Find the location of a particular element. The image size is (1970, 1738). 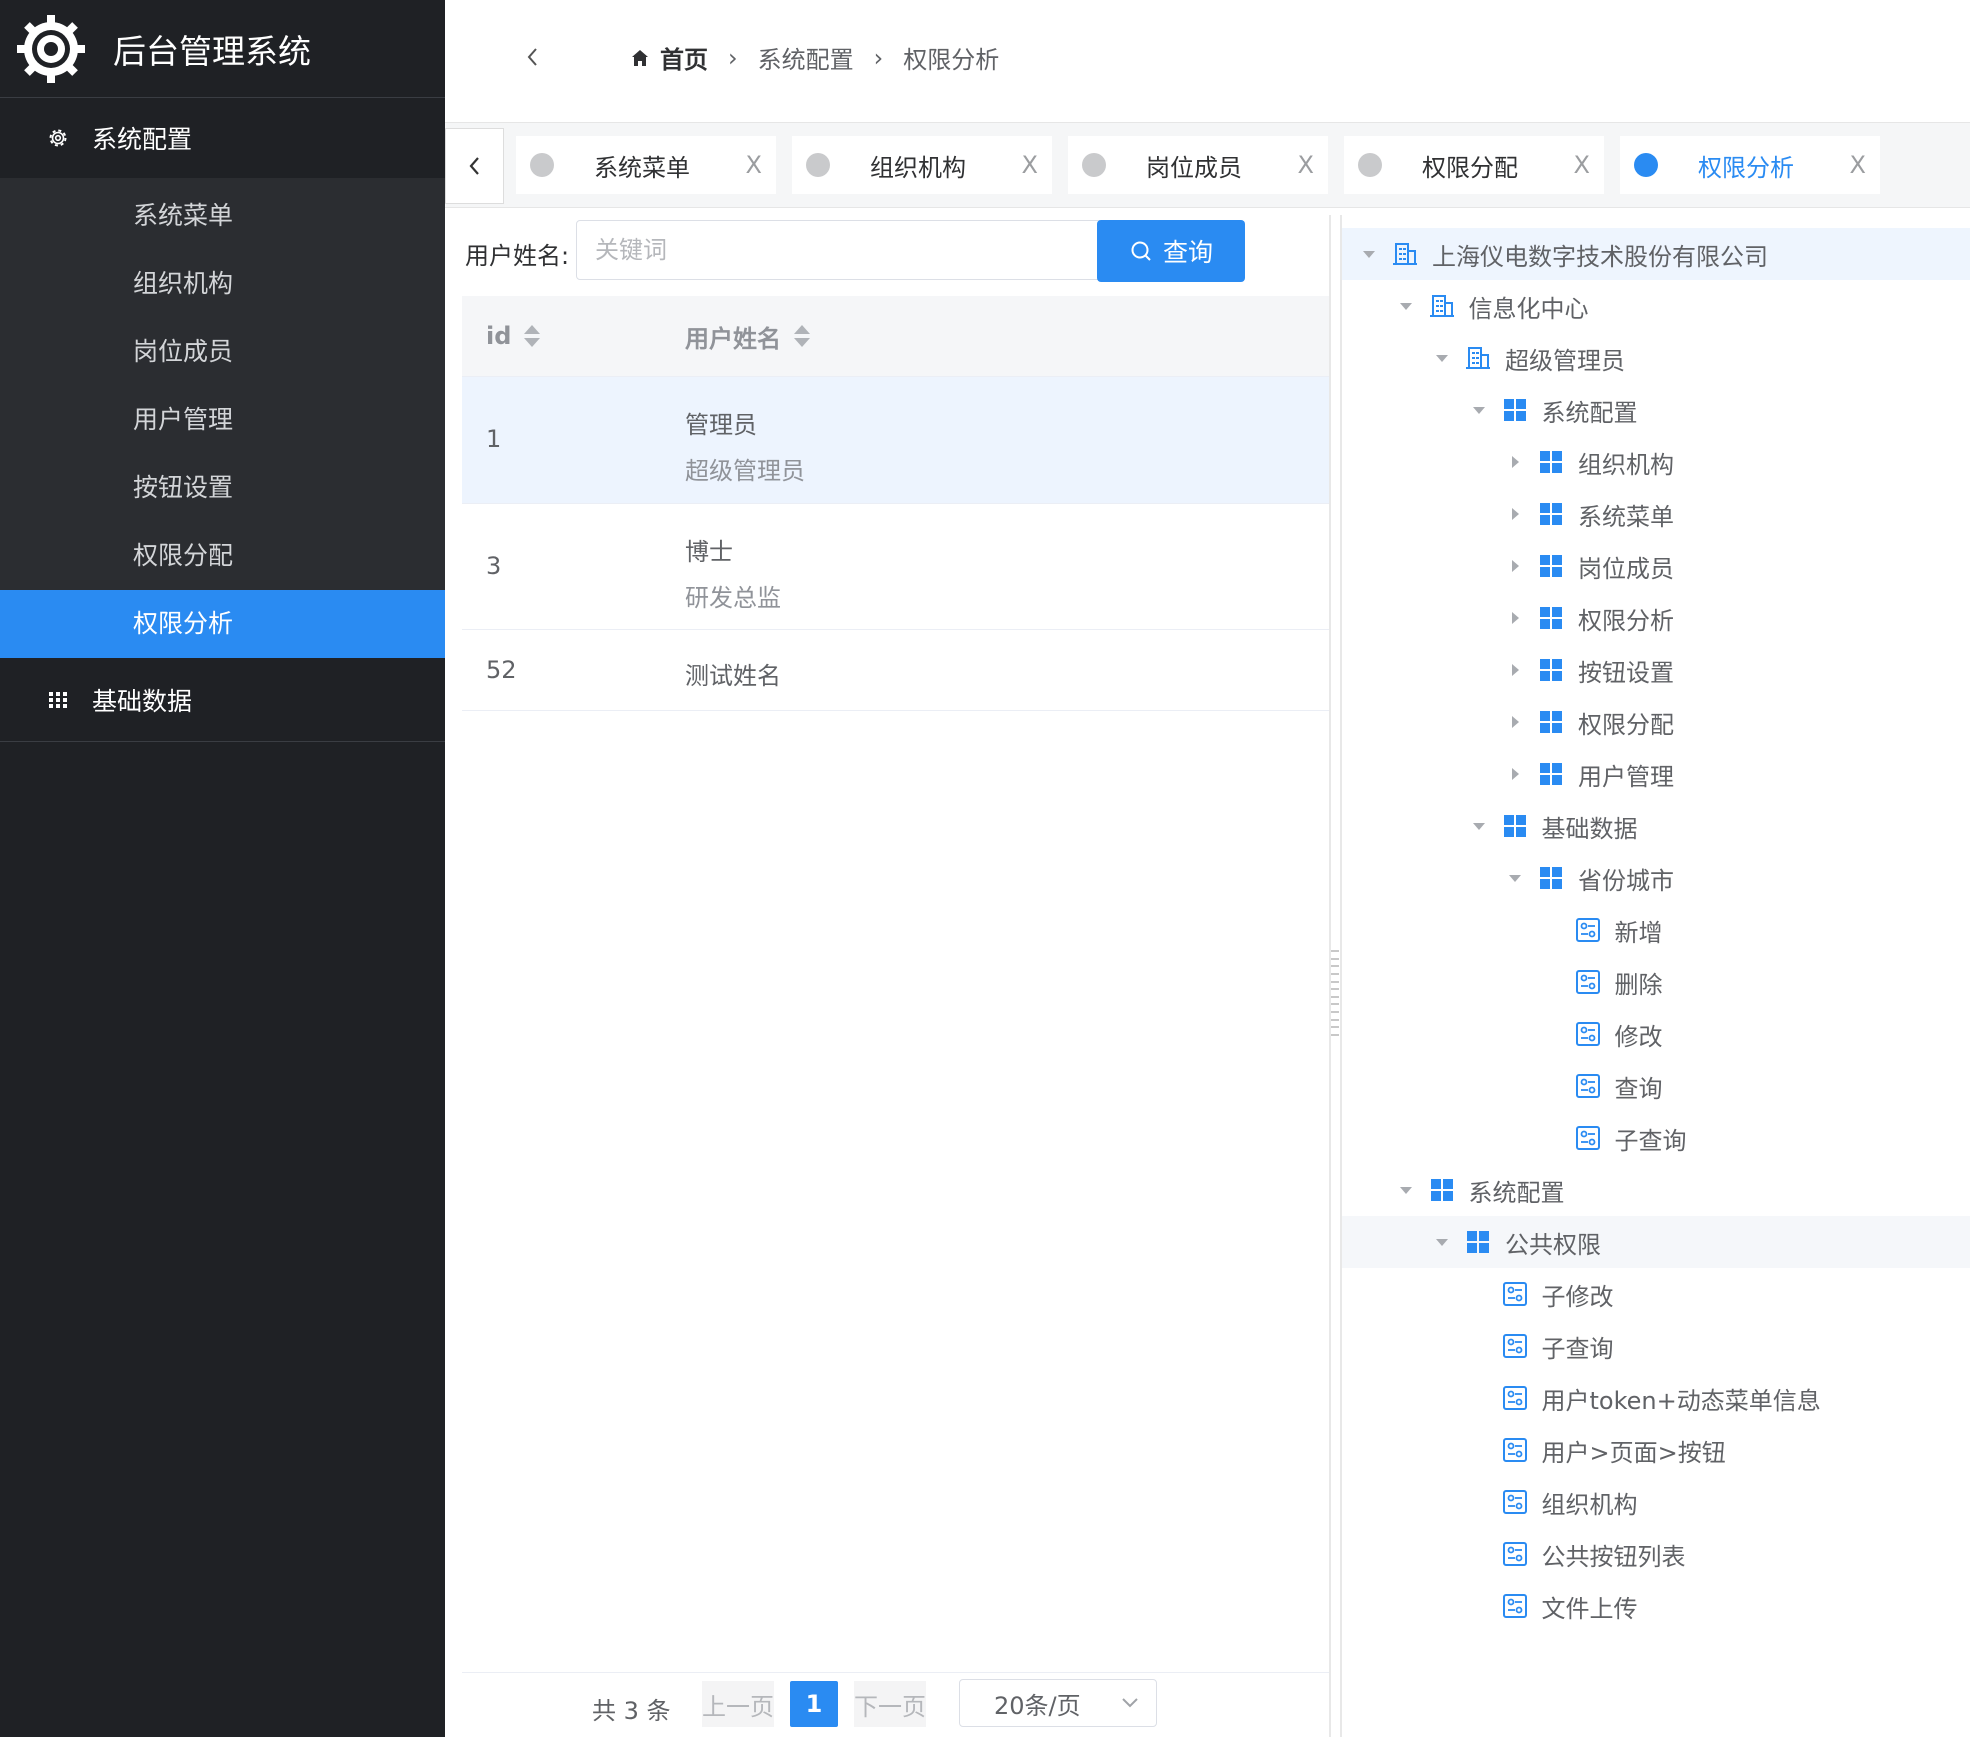

tree-node: 系统菜单 is located at coordinates (1656, 514).